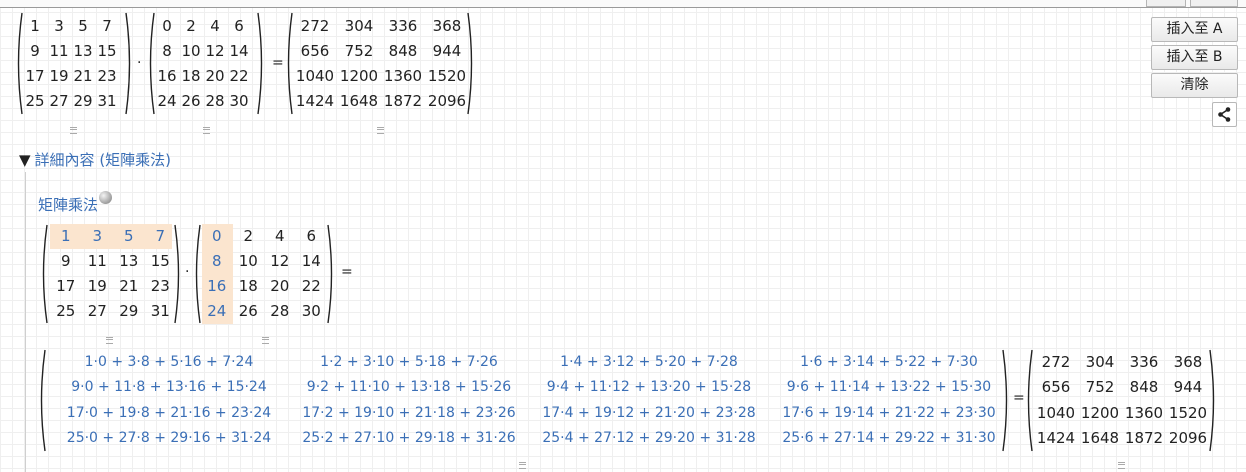 The height and width of the screenshot is (472, 1246). I want to click on matrix-cell: 9·6 + 11·14 + 13·22 + 15·30, so click(889, 387).